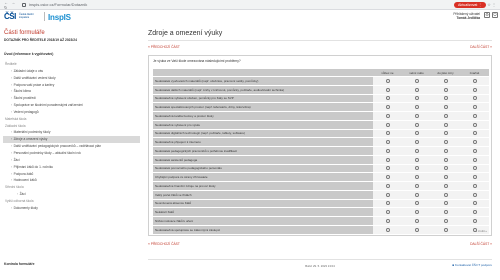 Image resolution: width=500 pixels, height=280 pixels. What do you see at coordinates (28, 54) in the screenshot?
I see `sidebar-item-intro: Úvod (informace k vyplňování)` at bounding box center [28, 54].